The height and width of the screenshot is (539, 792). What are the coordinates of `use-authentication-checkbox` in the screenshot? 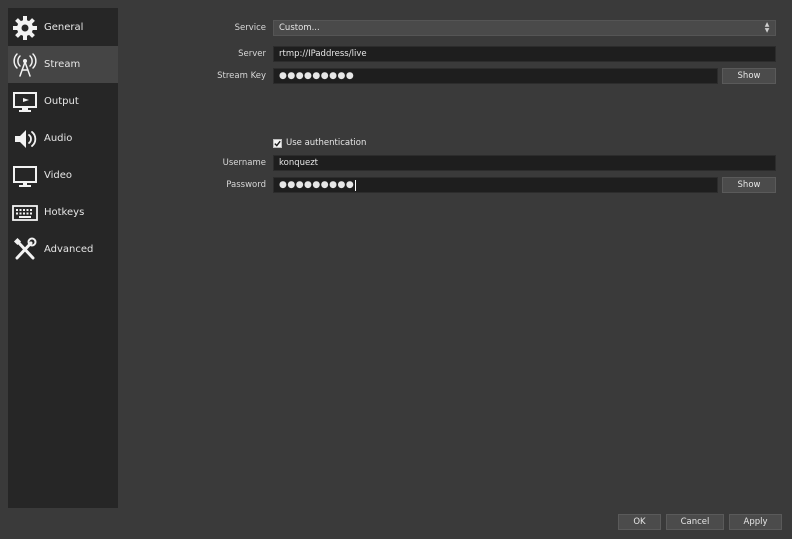 It's located at (277, 143).